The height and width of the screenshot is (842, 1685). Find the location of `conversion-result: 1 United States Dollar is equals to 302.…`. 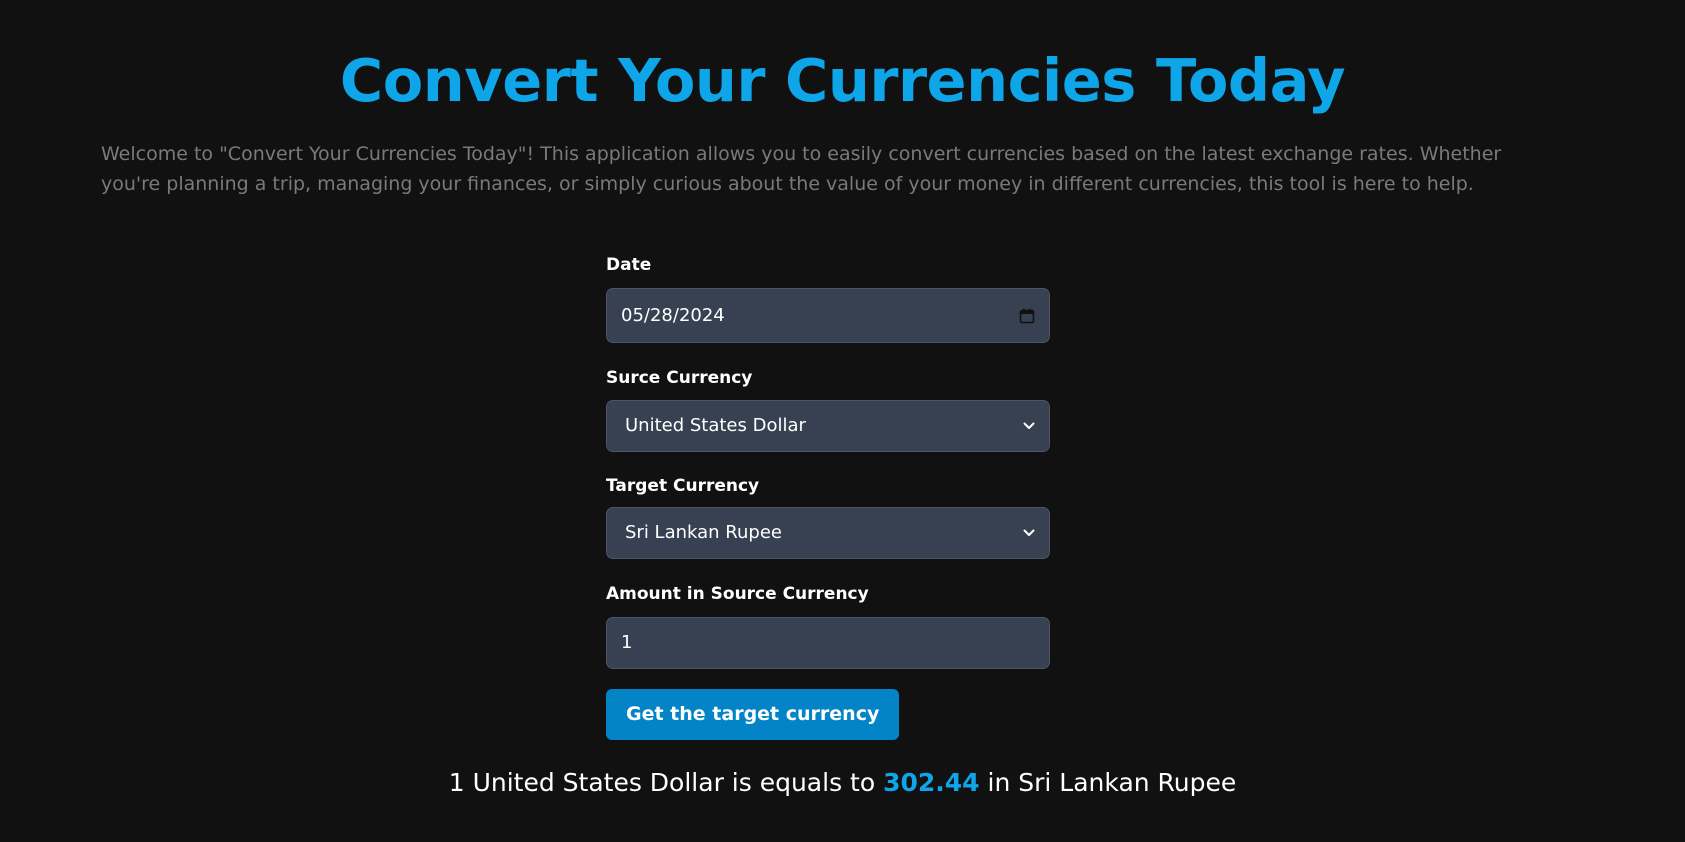

conversion-result: 1 United States Dollar is equals to 302.… is located at coordinates (842, 783).